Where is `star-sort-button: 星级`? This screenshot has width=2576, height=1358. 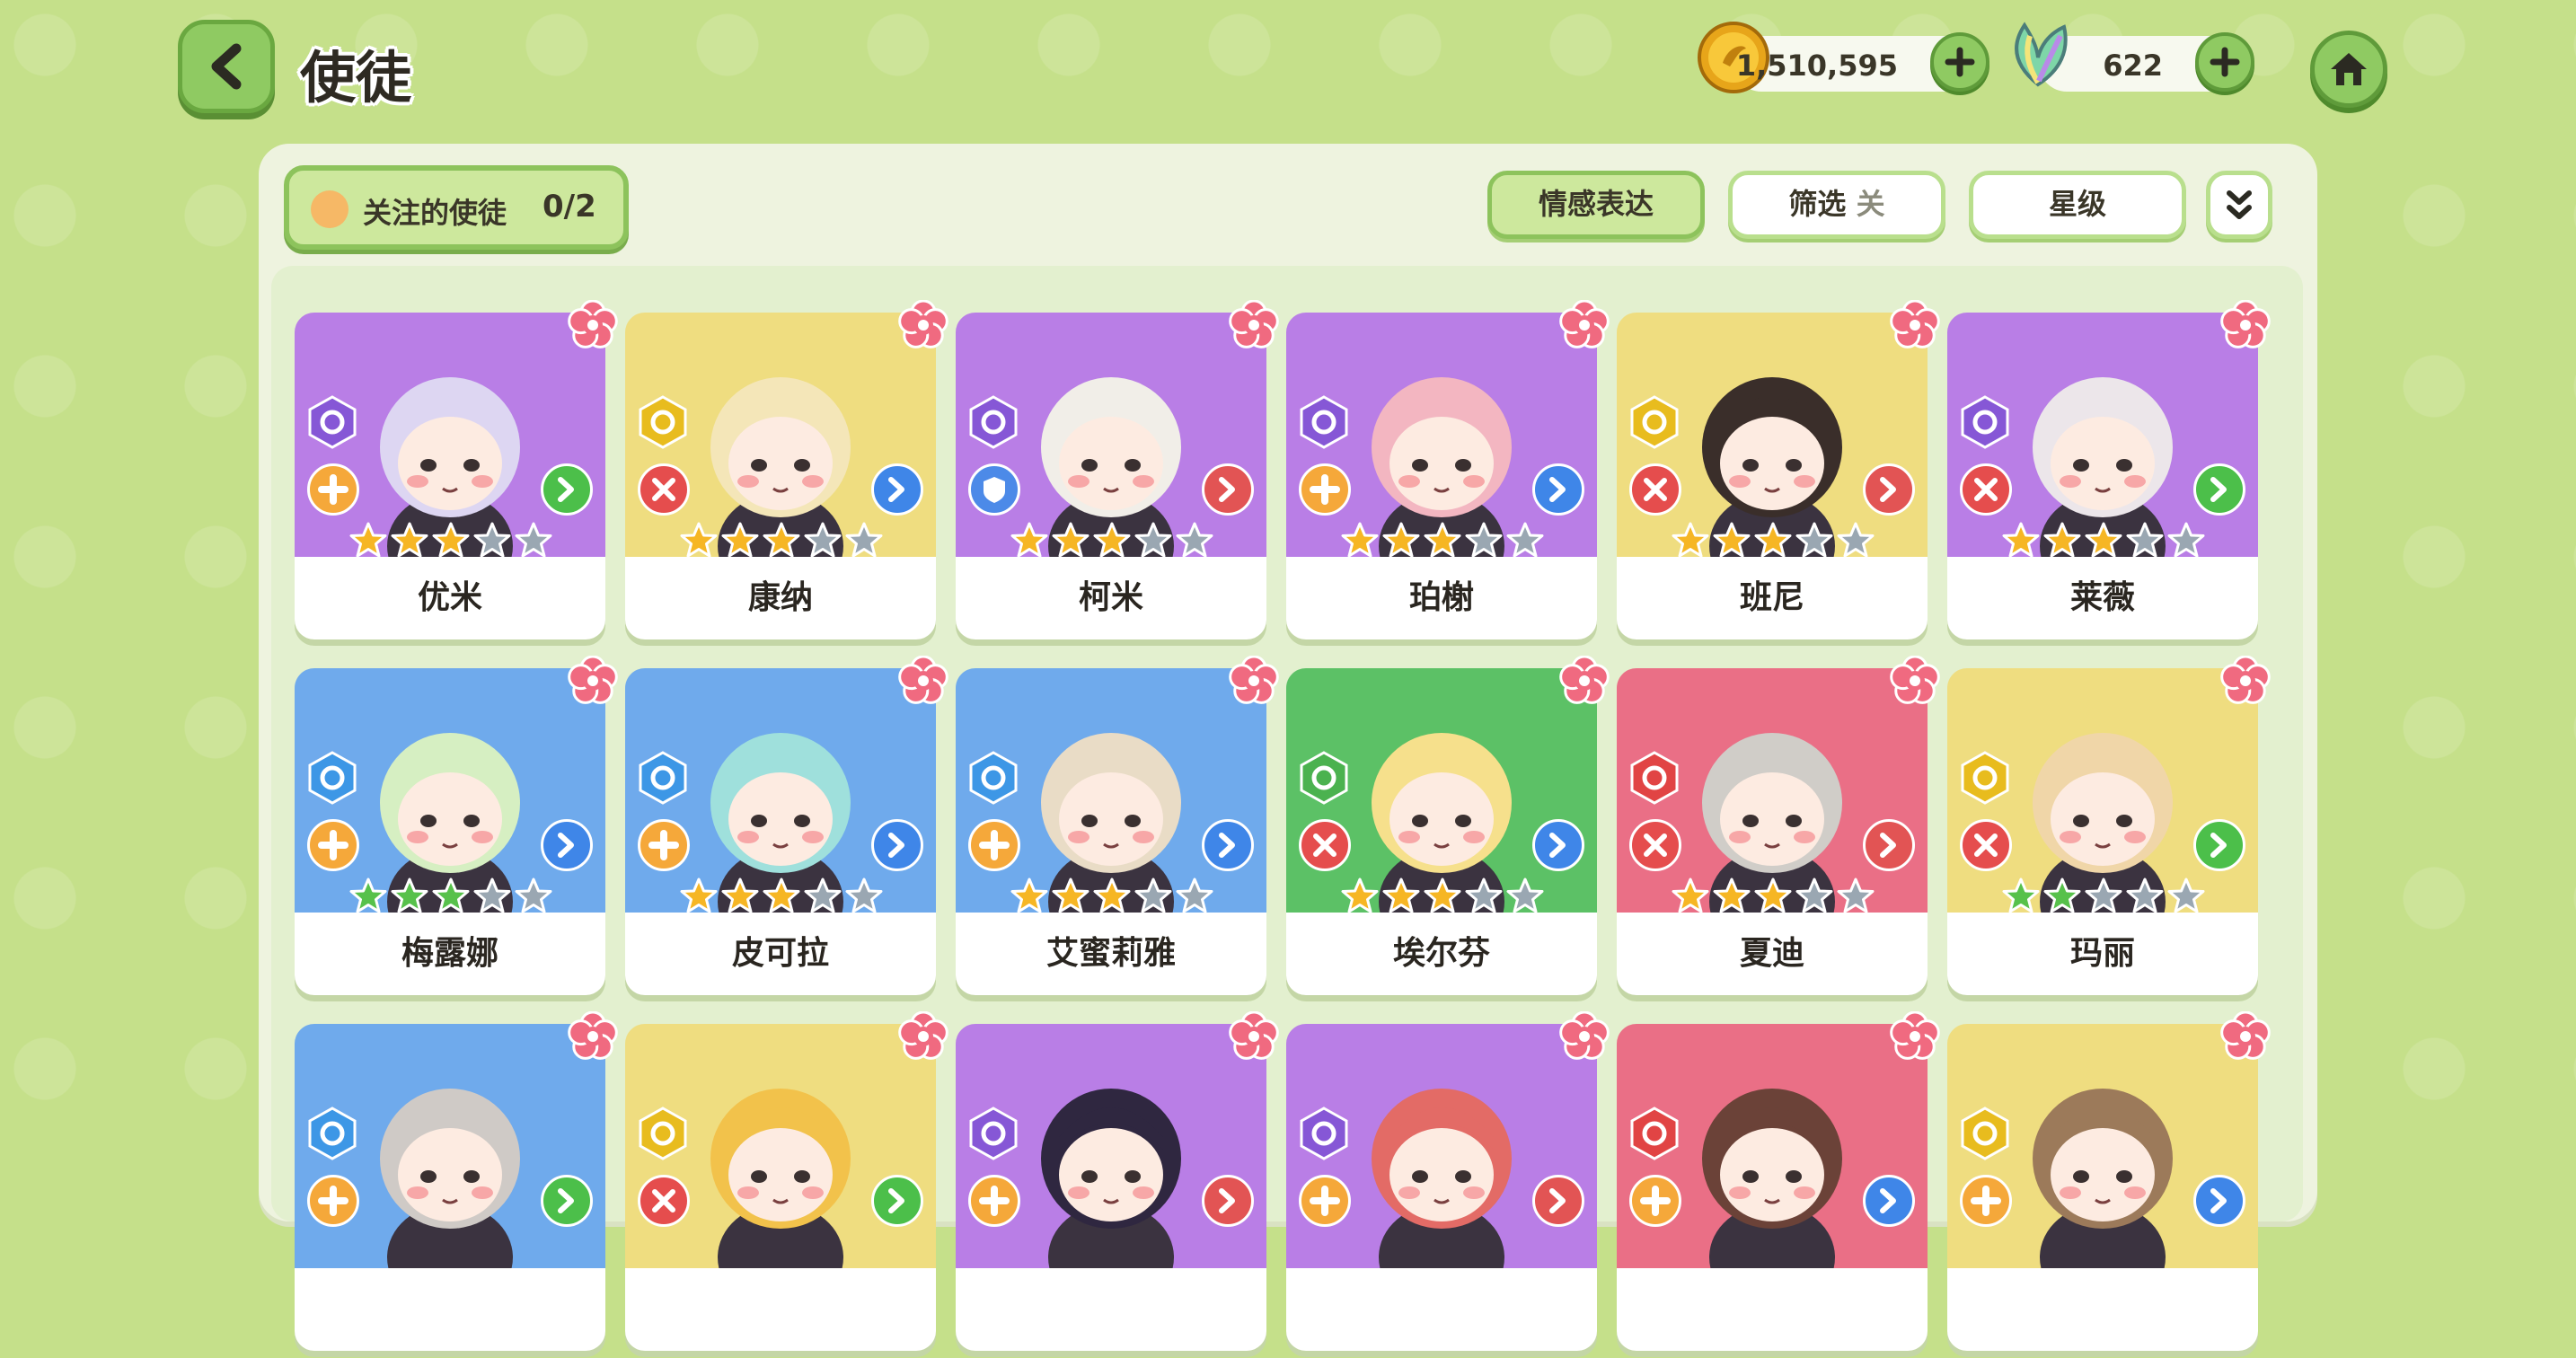 star-sort-button: 星级 is located at coordinates (2077, 205).